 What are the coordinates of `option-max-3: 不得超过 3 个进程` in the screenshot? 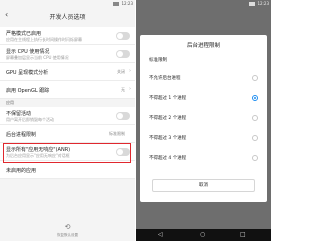 It's located at (203, 138).